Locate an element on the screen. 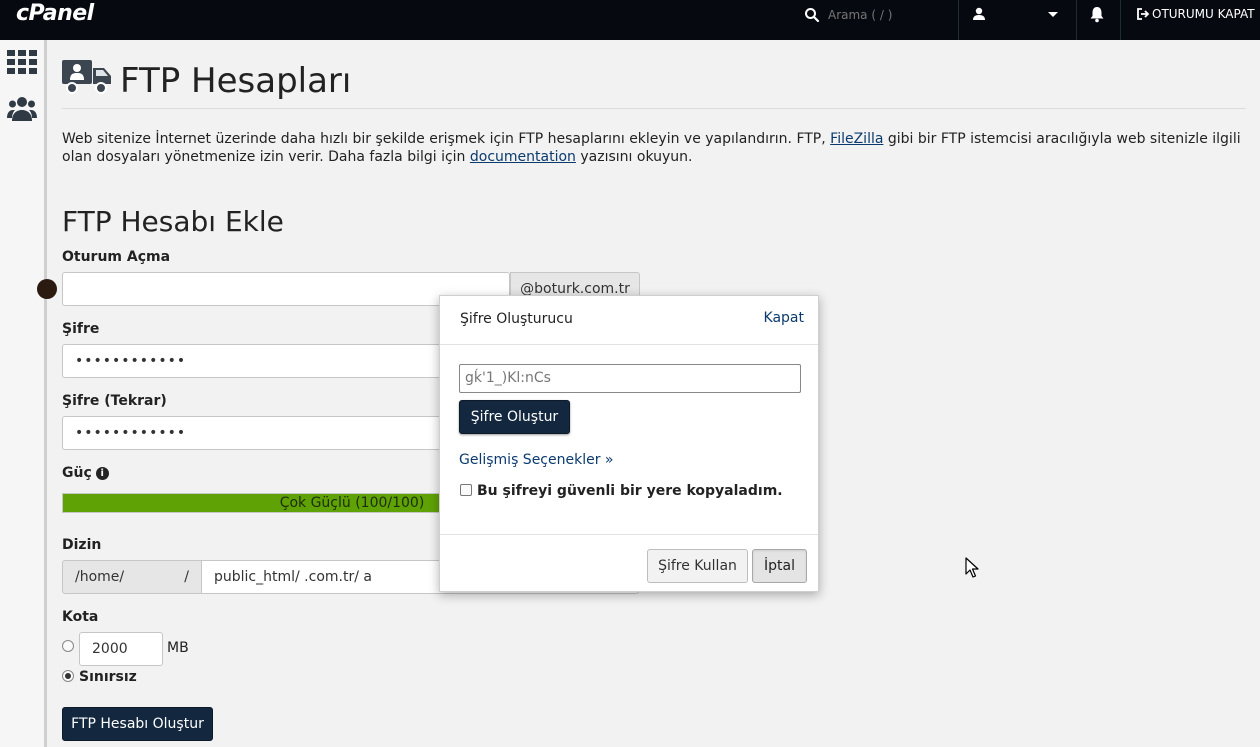  quota-input: 2000 is located at coordinates (121, 649).